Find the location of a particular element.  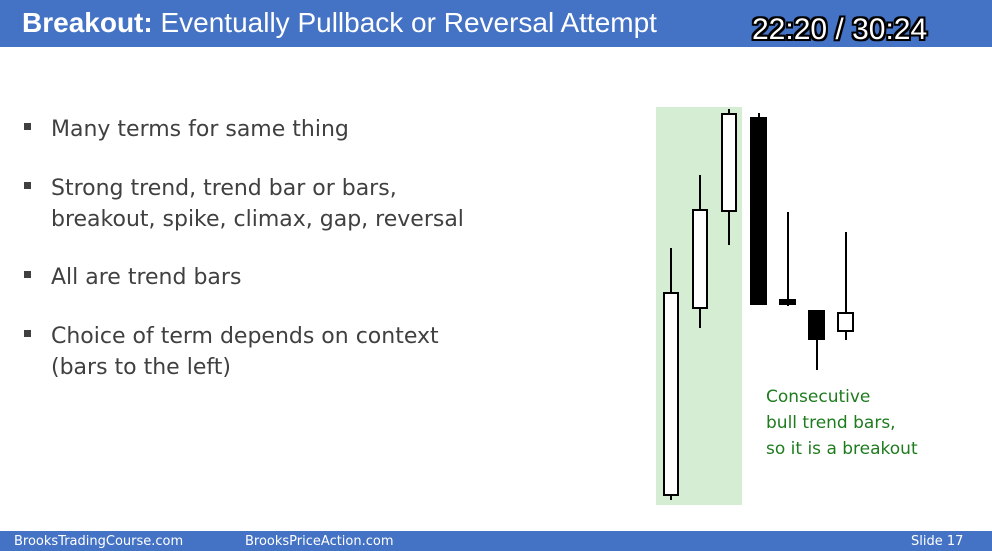

slide-number: Slide 17 is located at coordinates (937, 541).